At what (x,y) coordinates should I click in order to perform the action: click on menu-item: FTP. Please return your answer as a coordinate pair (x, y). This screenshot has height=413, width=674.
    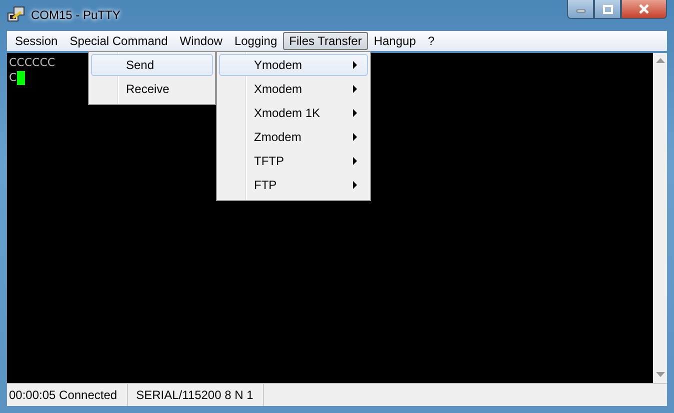
    Looking at the image, I should click on (293, 185).